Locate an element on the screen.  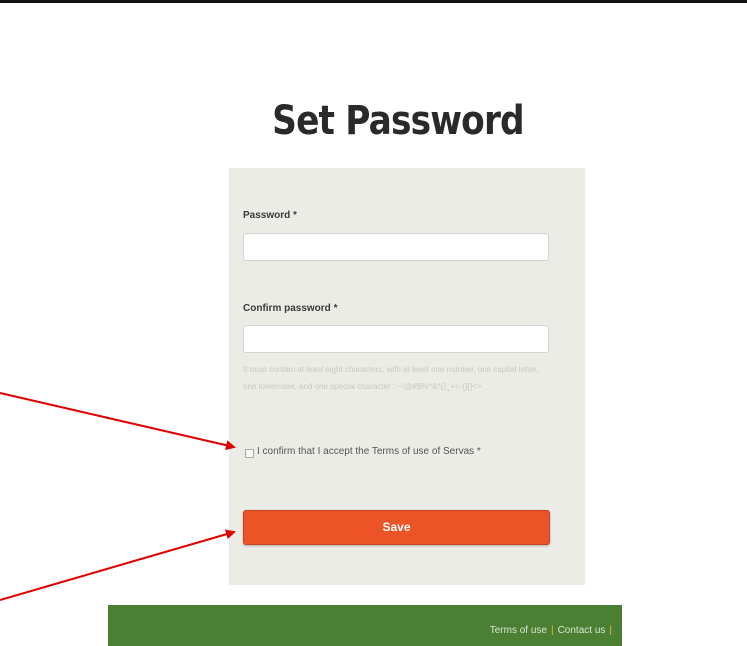
annotation-arrow-save is located at coordinates (118, 565).